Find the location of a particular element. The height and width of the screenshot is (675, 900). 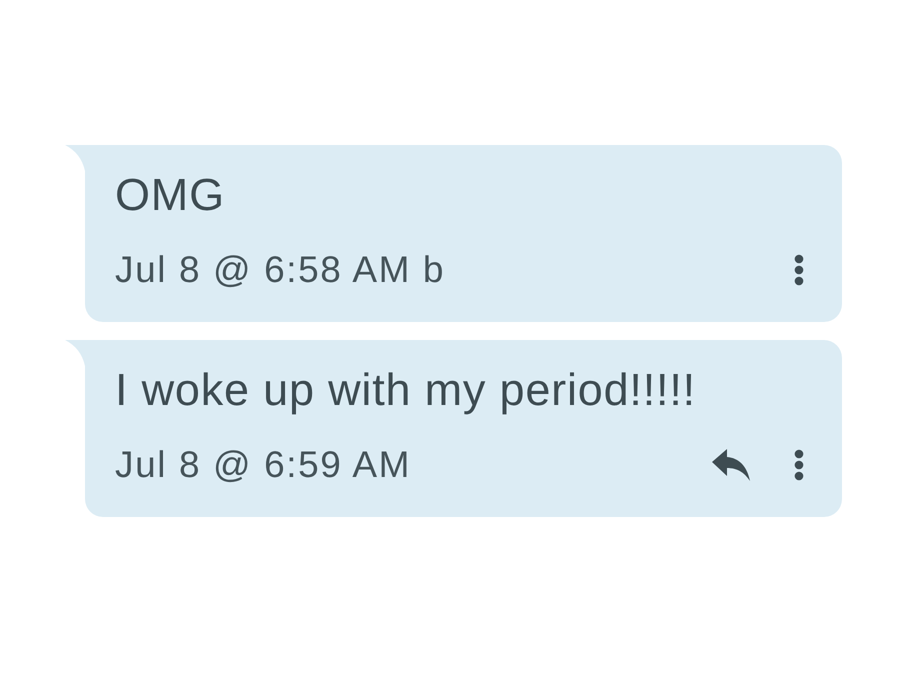

message-timestamp: Jul 8 @ 6:58 AM b is located at coordinates (280, 270).